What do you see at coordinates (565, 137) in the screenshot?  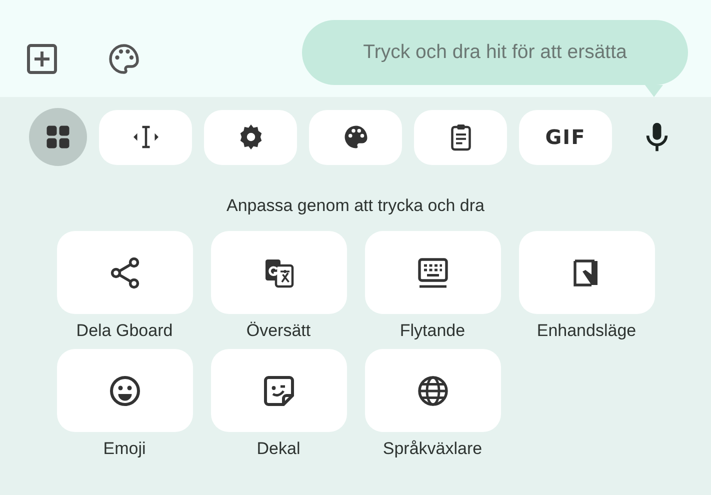 I see `gif-button: GIF` at bounding box center [565, 137].